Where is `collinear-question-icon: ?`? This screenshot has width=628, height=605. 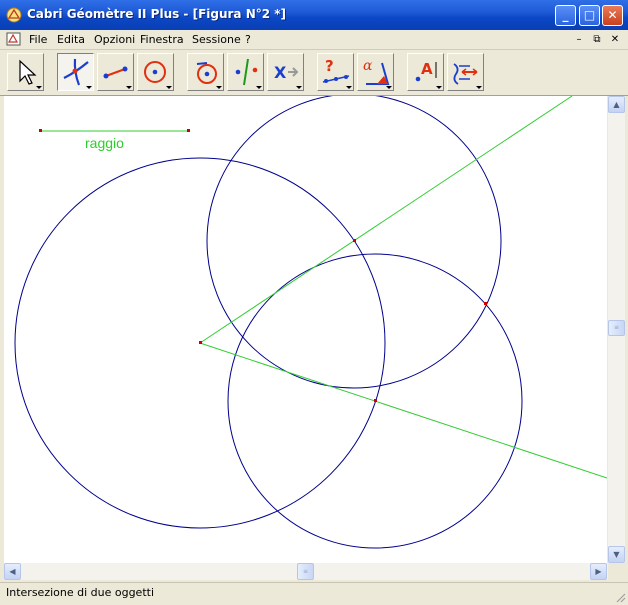 collinear-question-icon: ? is located at coordinates (336, 70).